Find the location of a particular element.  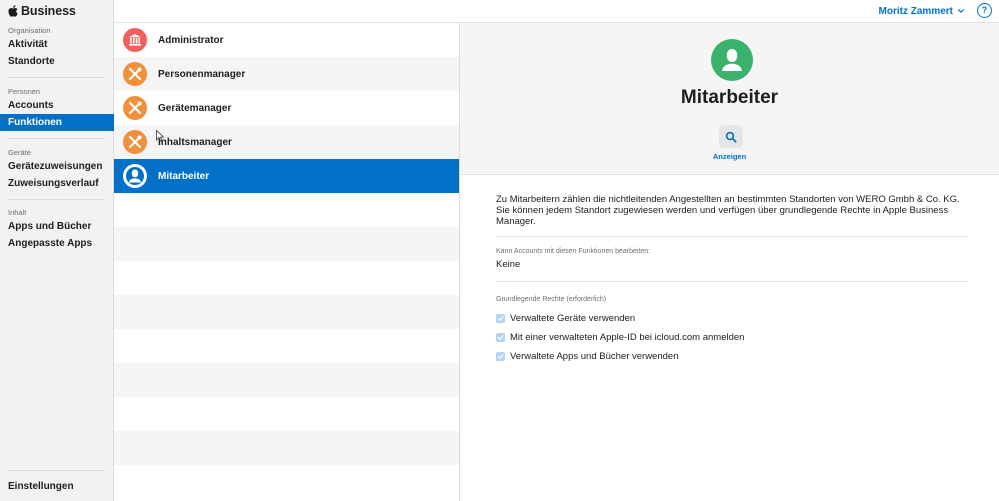

right-label: Verwaltete Geräte verwenden is located at coordinates (573, 318).